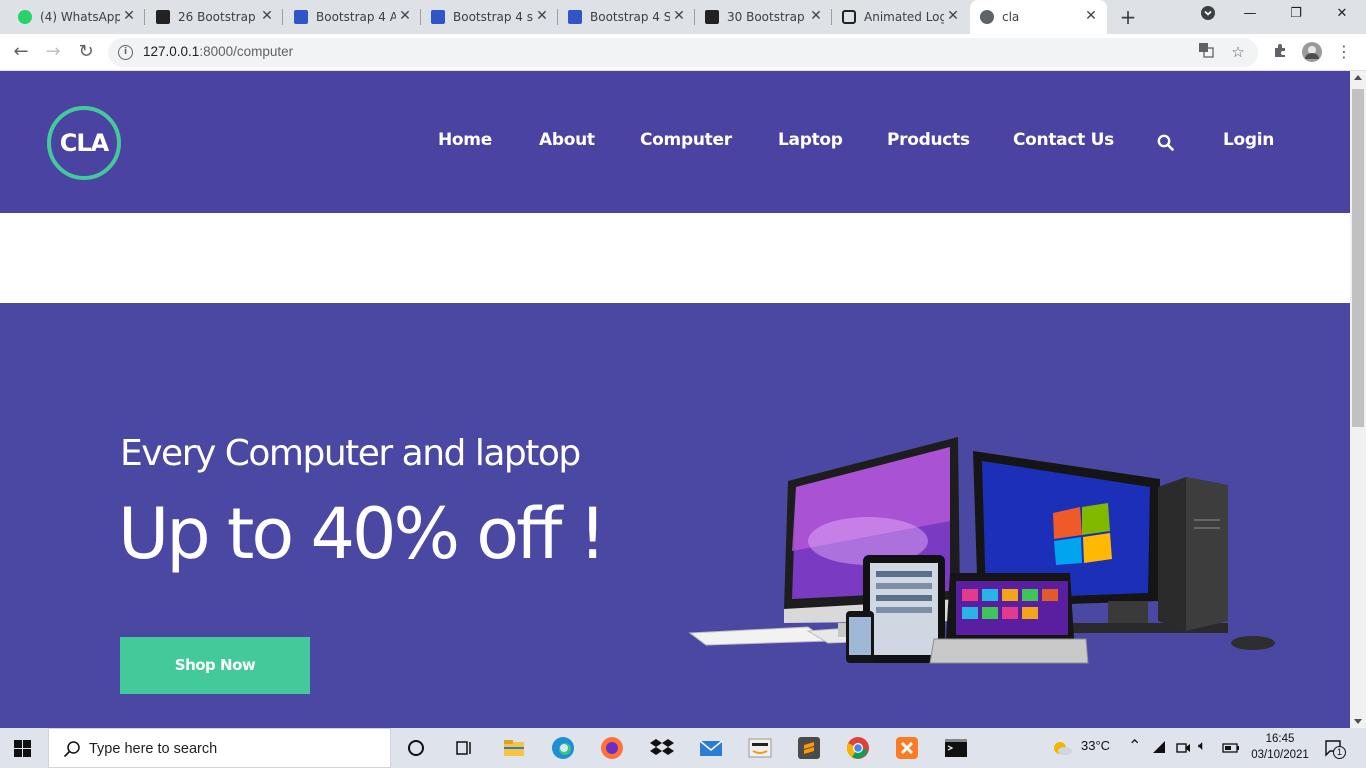  Describe the element at coordinates (53, 52) in the screenshot. I see `forward-button: →` at that location.